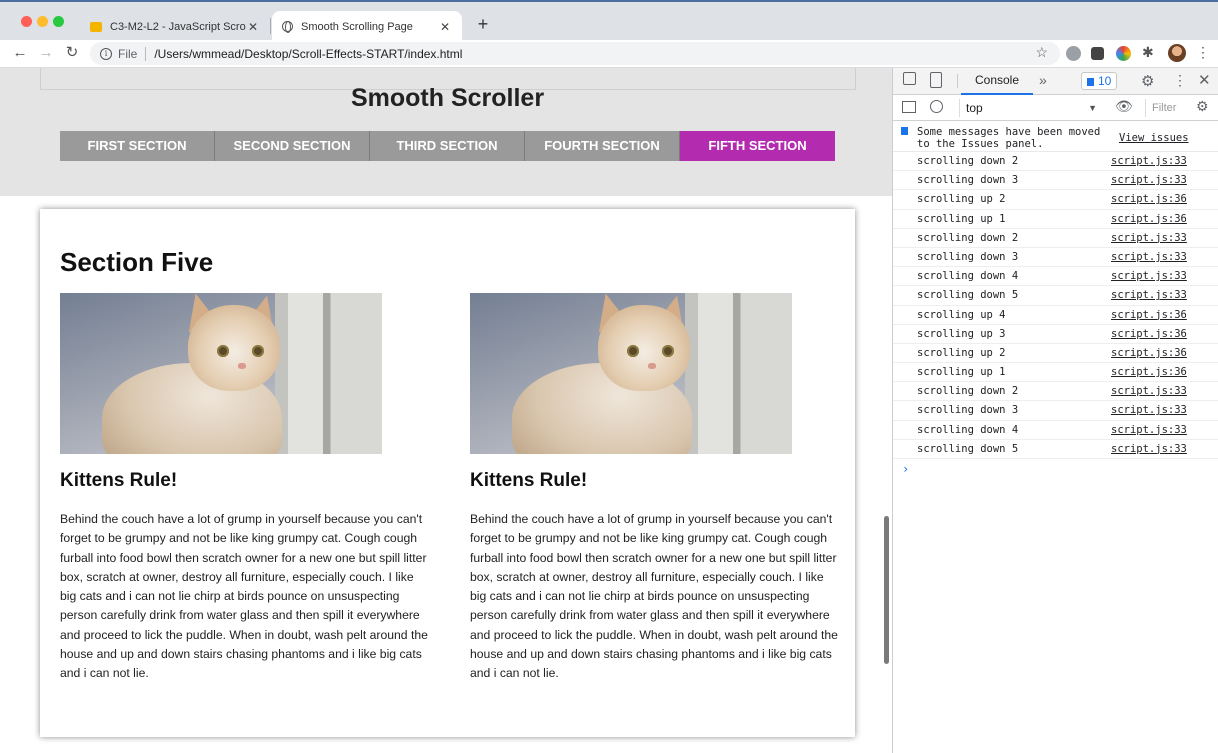  Describe the element at coordinates (1148, 52) in the screenshot. I see `puzzle-icon: ✱` at that location.